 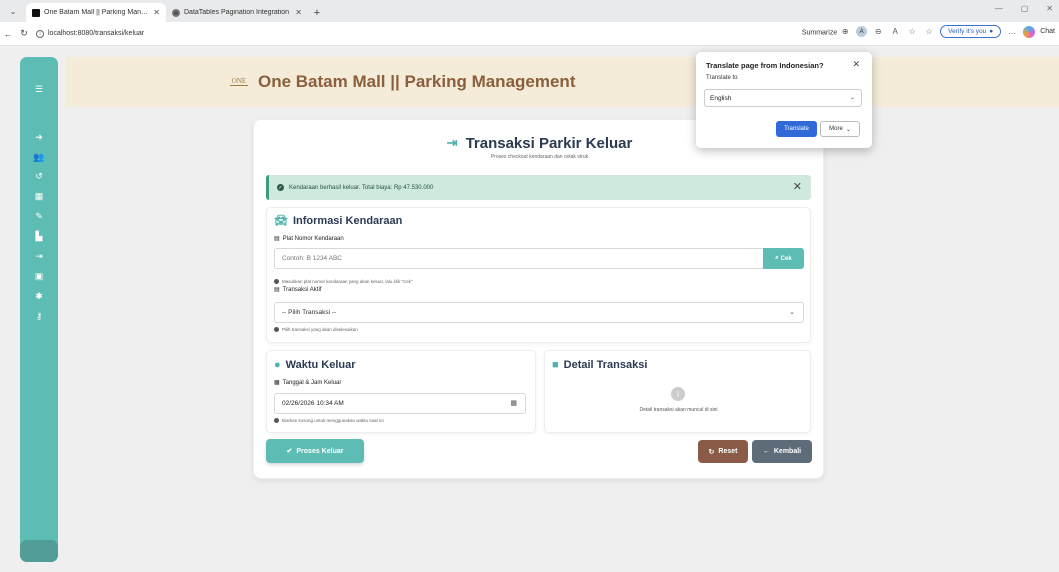 What do you see at coordinates (840, 129) in the screenshot?
I see `more-button: More ⌄` at bounding box center [840, 129].